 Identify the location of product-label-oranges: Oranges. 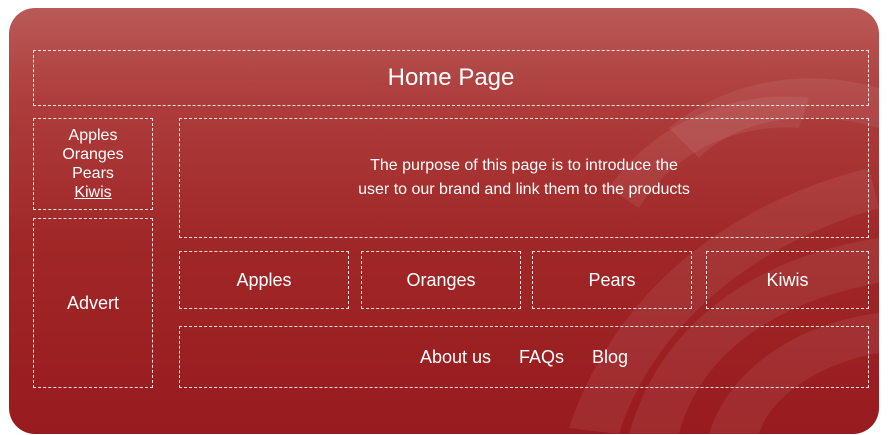
(441, 279).